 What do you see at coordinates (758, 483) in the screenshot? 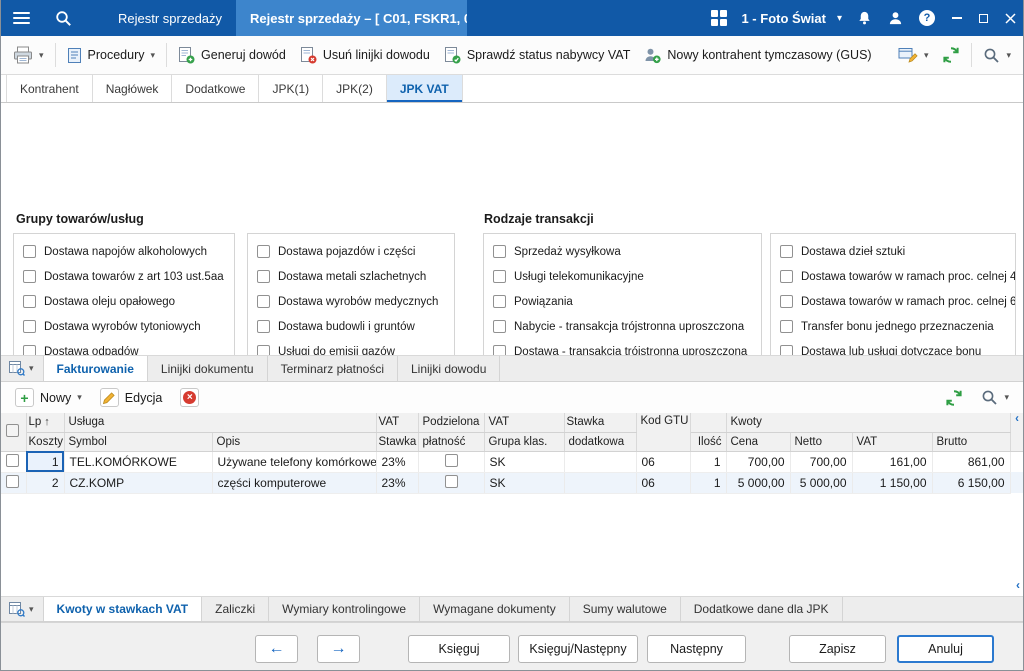
I see `cell-cena: 5 000,00` at bounding box center [758, 483].